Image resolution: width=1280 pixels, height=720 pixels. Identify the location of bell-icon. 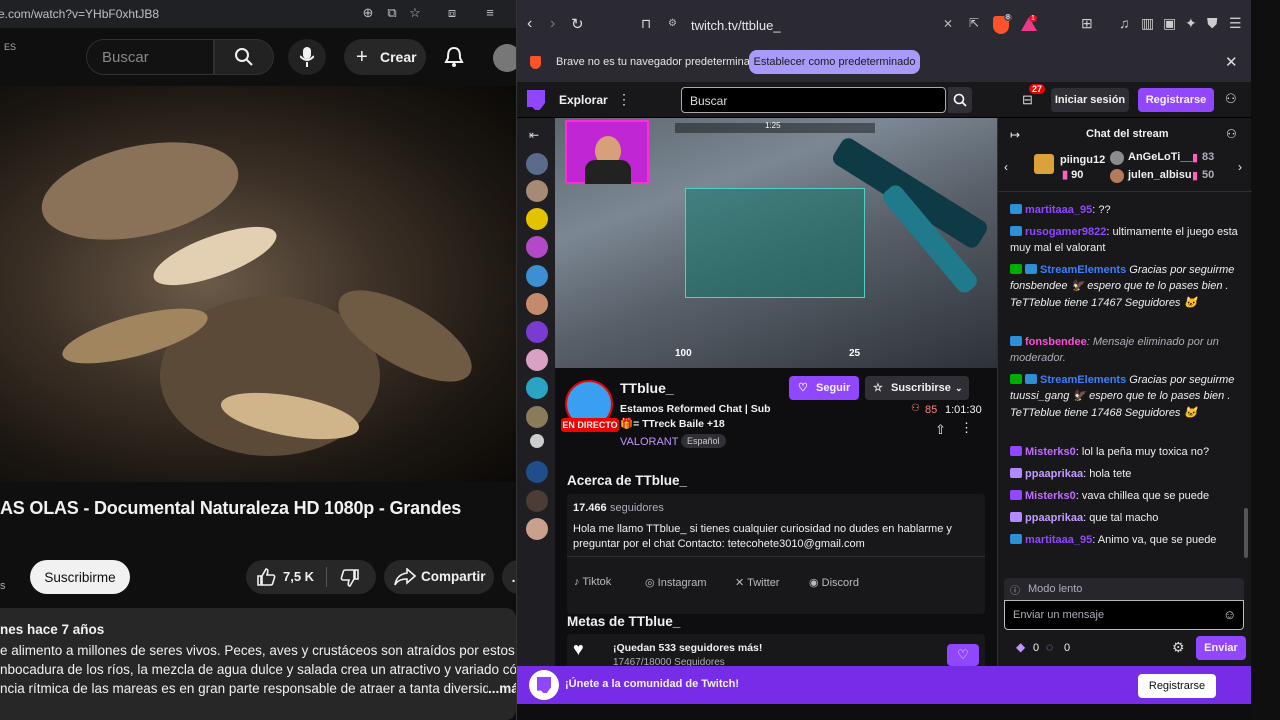
(454, 57).